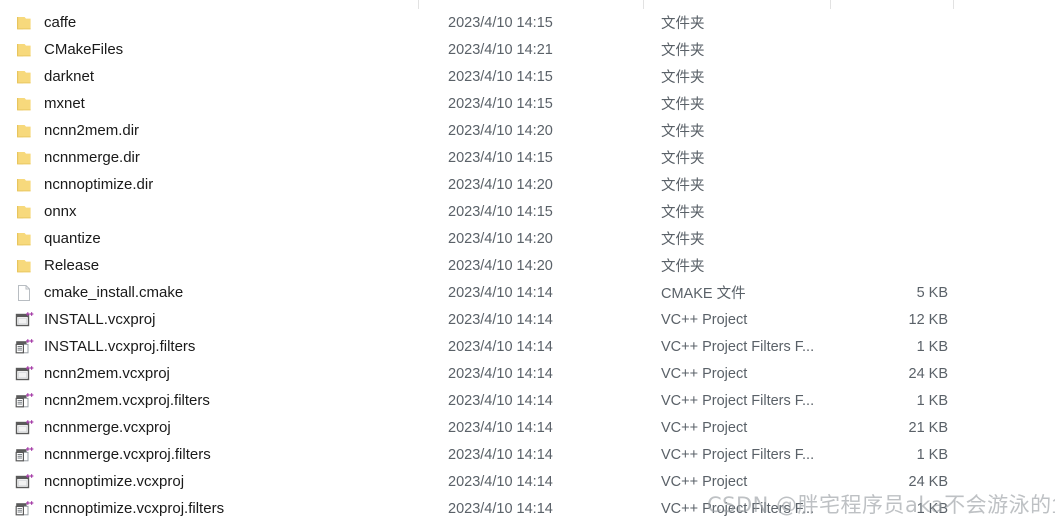 The height and width of the screenshot is (525, 1055). I want to click on file-row: CMakeFiles 2023/4/10 14:21 文件夹, so click(527, 49).